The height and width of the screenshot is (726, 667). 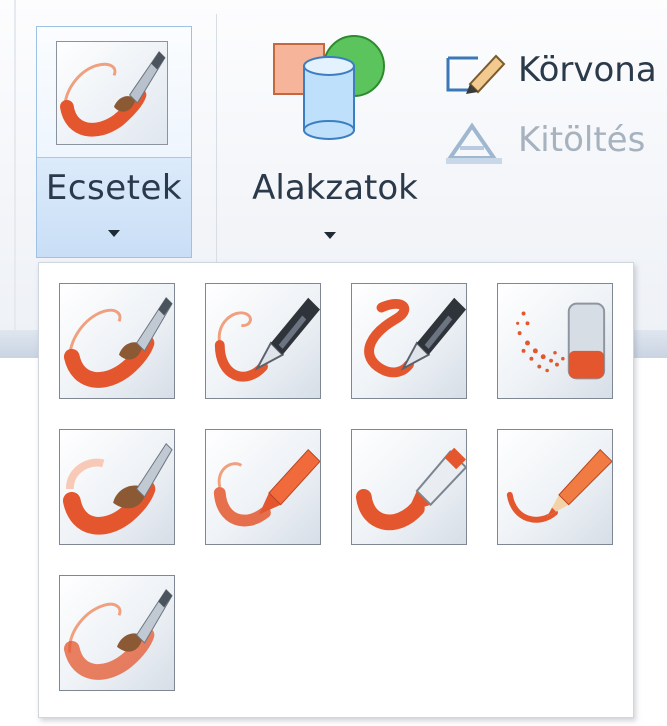 What do you see at coordinates (114, 188) in the screenshot?
I see `brushes-label: Ecsetek` at bounding box center [114, 188].